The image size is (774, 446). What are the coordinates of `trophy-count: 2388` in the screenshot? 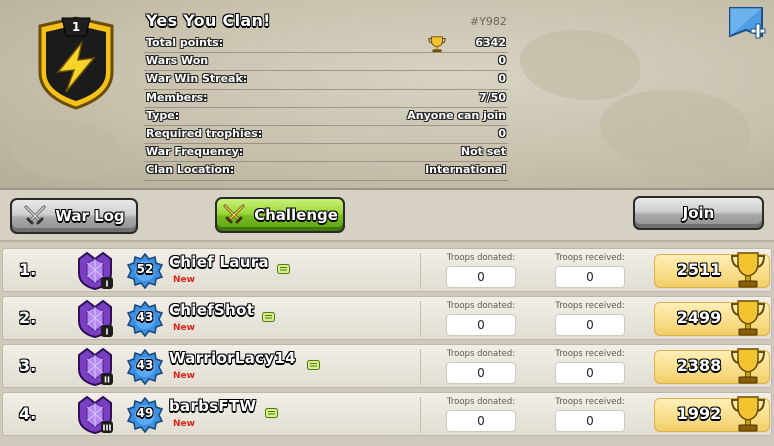 It's located at (699, 365).